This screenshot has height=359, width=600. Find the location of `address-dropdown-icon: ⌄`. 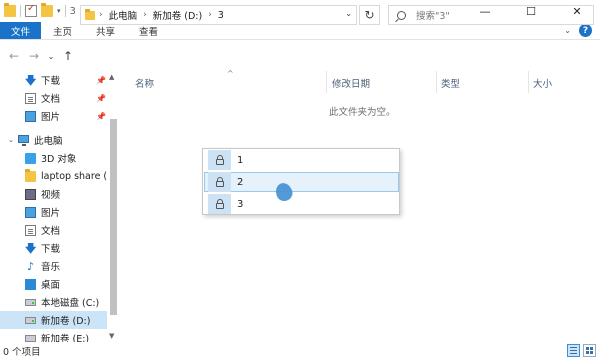

address-dropdown-icon: ⌄ is located at coordinates (348, 13).